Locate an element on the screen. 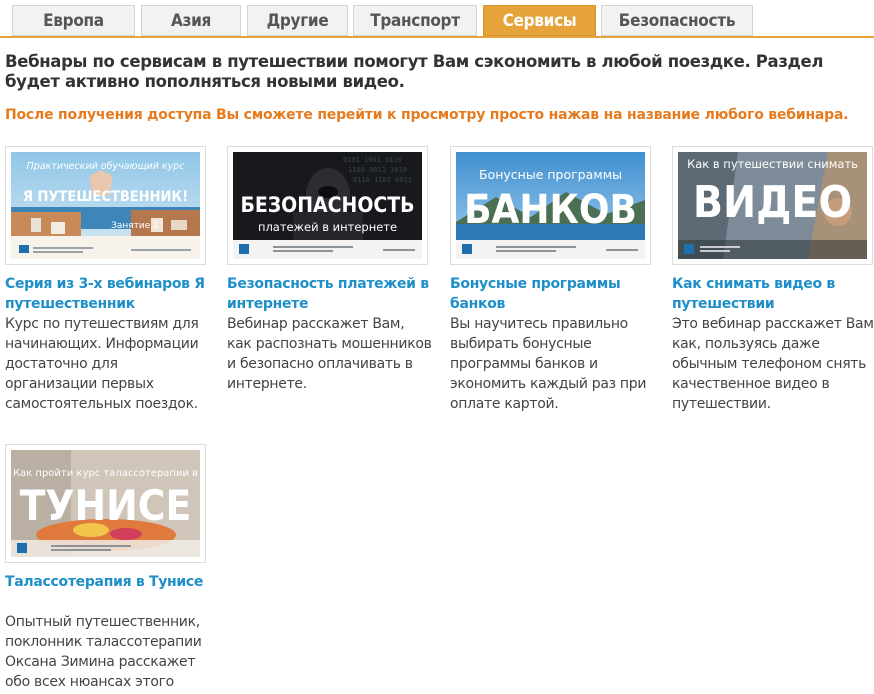 The image size is (874, 694). webinar-thumbnail-frame: Бонусные программы БАНКОВ is located at coordinates (550, 205).